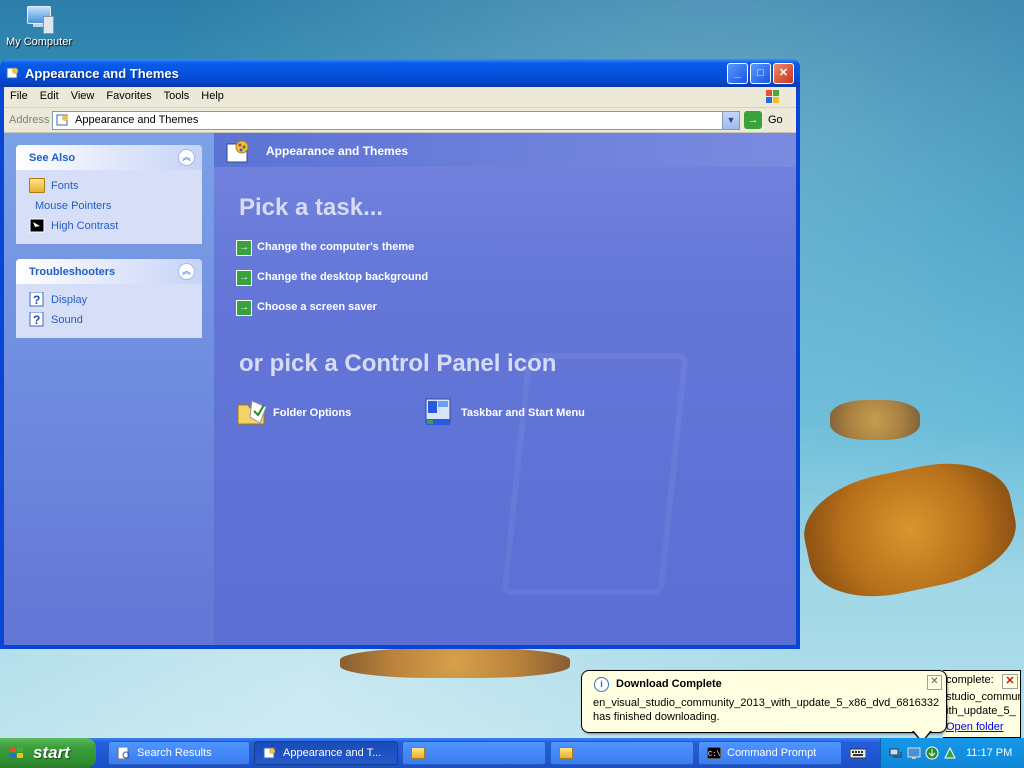 This screenshot has width=1024, height=768. What do you see at coordinates (19, 94) in the screenshot?
I see `menu-file: File` at bounding box center [19, 94].